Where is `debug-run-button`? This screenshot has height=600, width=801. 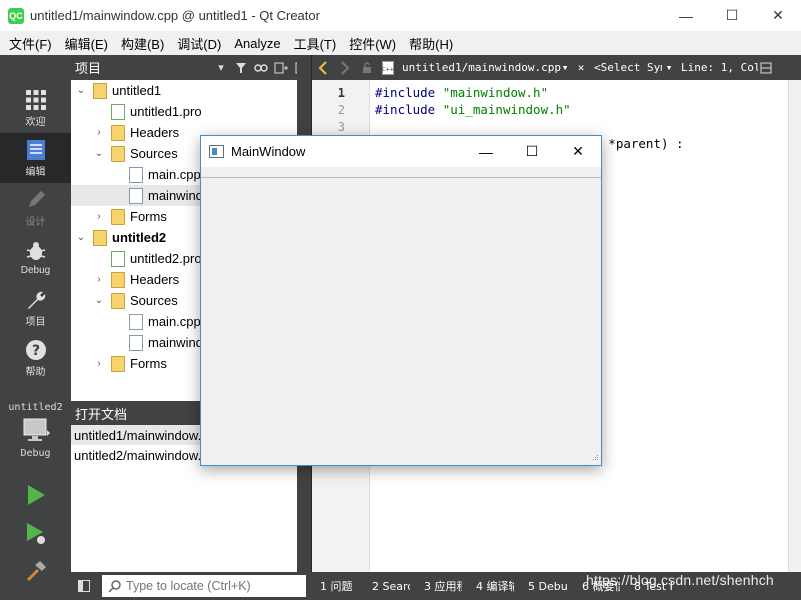 debug-run-button is located at coordinates (35, 534).